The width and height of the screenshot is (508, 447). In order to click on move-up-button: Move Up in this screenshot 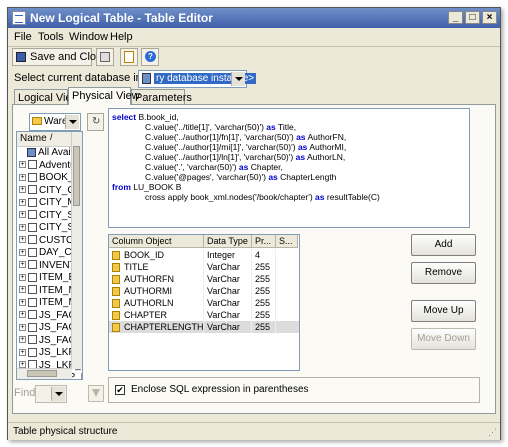, I will do `click(443, 311)`.